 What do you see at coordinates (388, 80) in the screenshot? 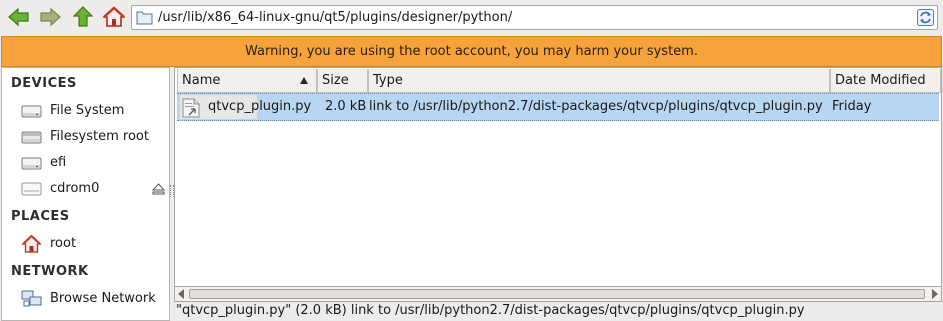
I see `column-header-label: Type` at bounding box center [388, 80].